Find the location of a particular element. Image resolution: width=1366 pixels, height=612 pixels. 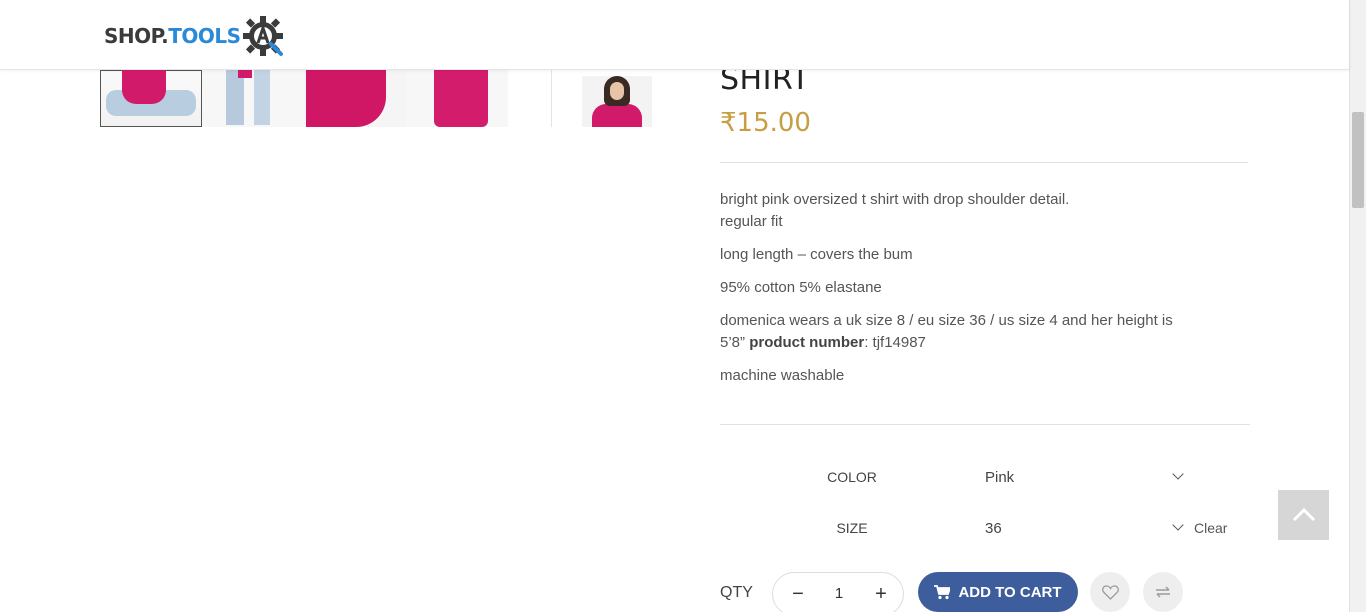

qty-increase-button: + is located at coordinates (881, 594).